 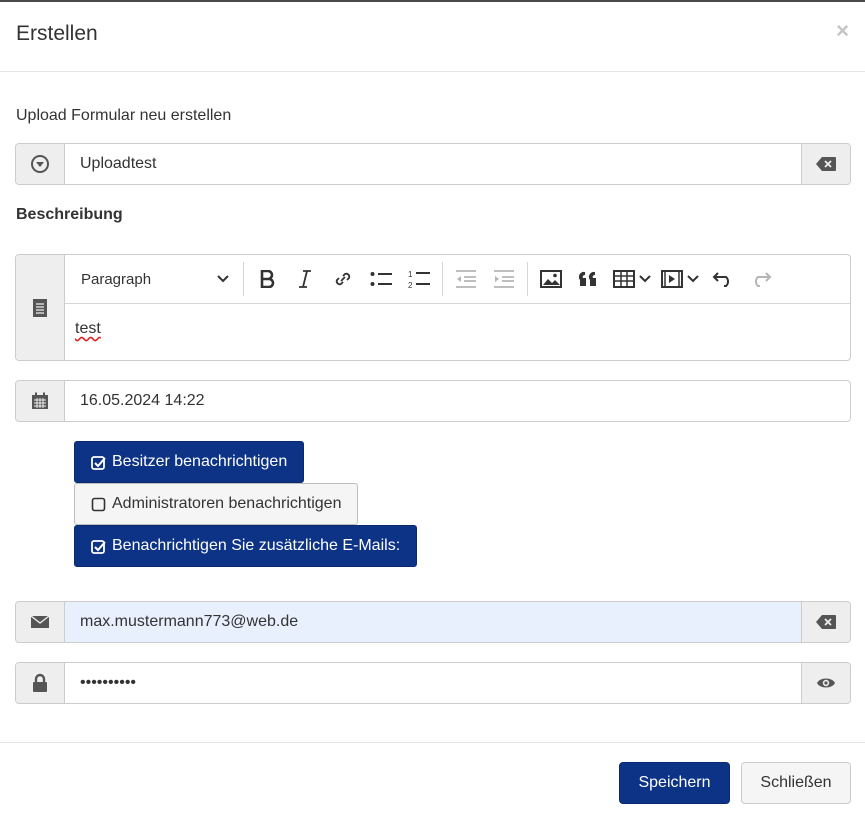 I want to click on modal-title: Erstellen, so click(x=57, y=33).